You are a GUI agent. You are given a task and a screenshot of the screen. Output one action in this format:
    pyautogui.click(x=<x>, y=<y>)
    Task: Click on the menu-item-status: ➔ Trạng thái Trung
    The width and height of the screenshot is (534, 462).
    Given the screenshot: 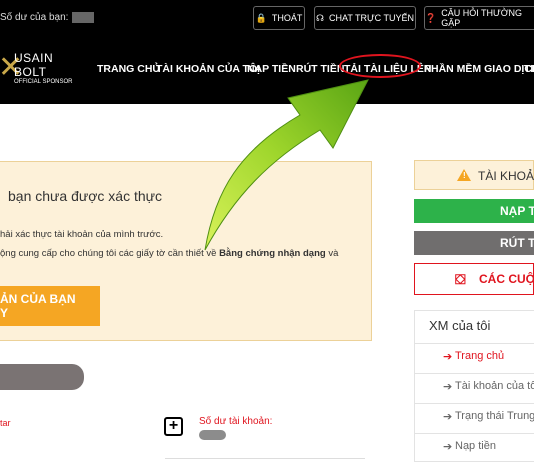 What is the action you would take?
    pyautogui.click(x=474, y=416)
    